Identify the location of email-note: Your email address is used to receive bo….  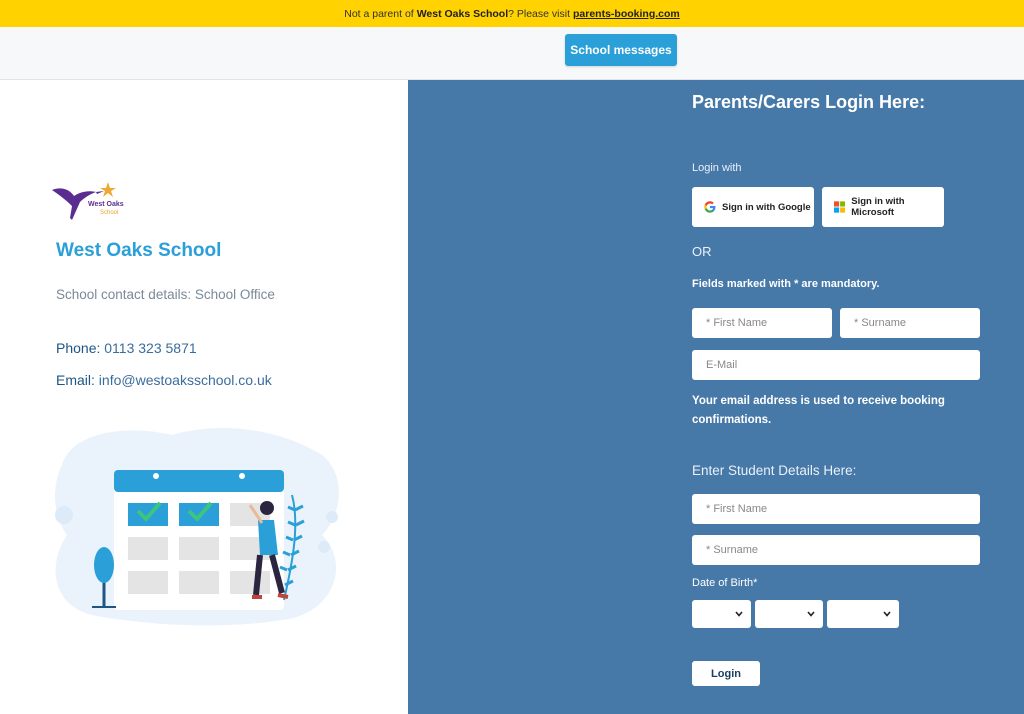
(818, 410).